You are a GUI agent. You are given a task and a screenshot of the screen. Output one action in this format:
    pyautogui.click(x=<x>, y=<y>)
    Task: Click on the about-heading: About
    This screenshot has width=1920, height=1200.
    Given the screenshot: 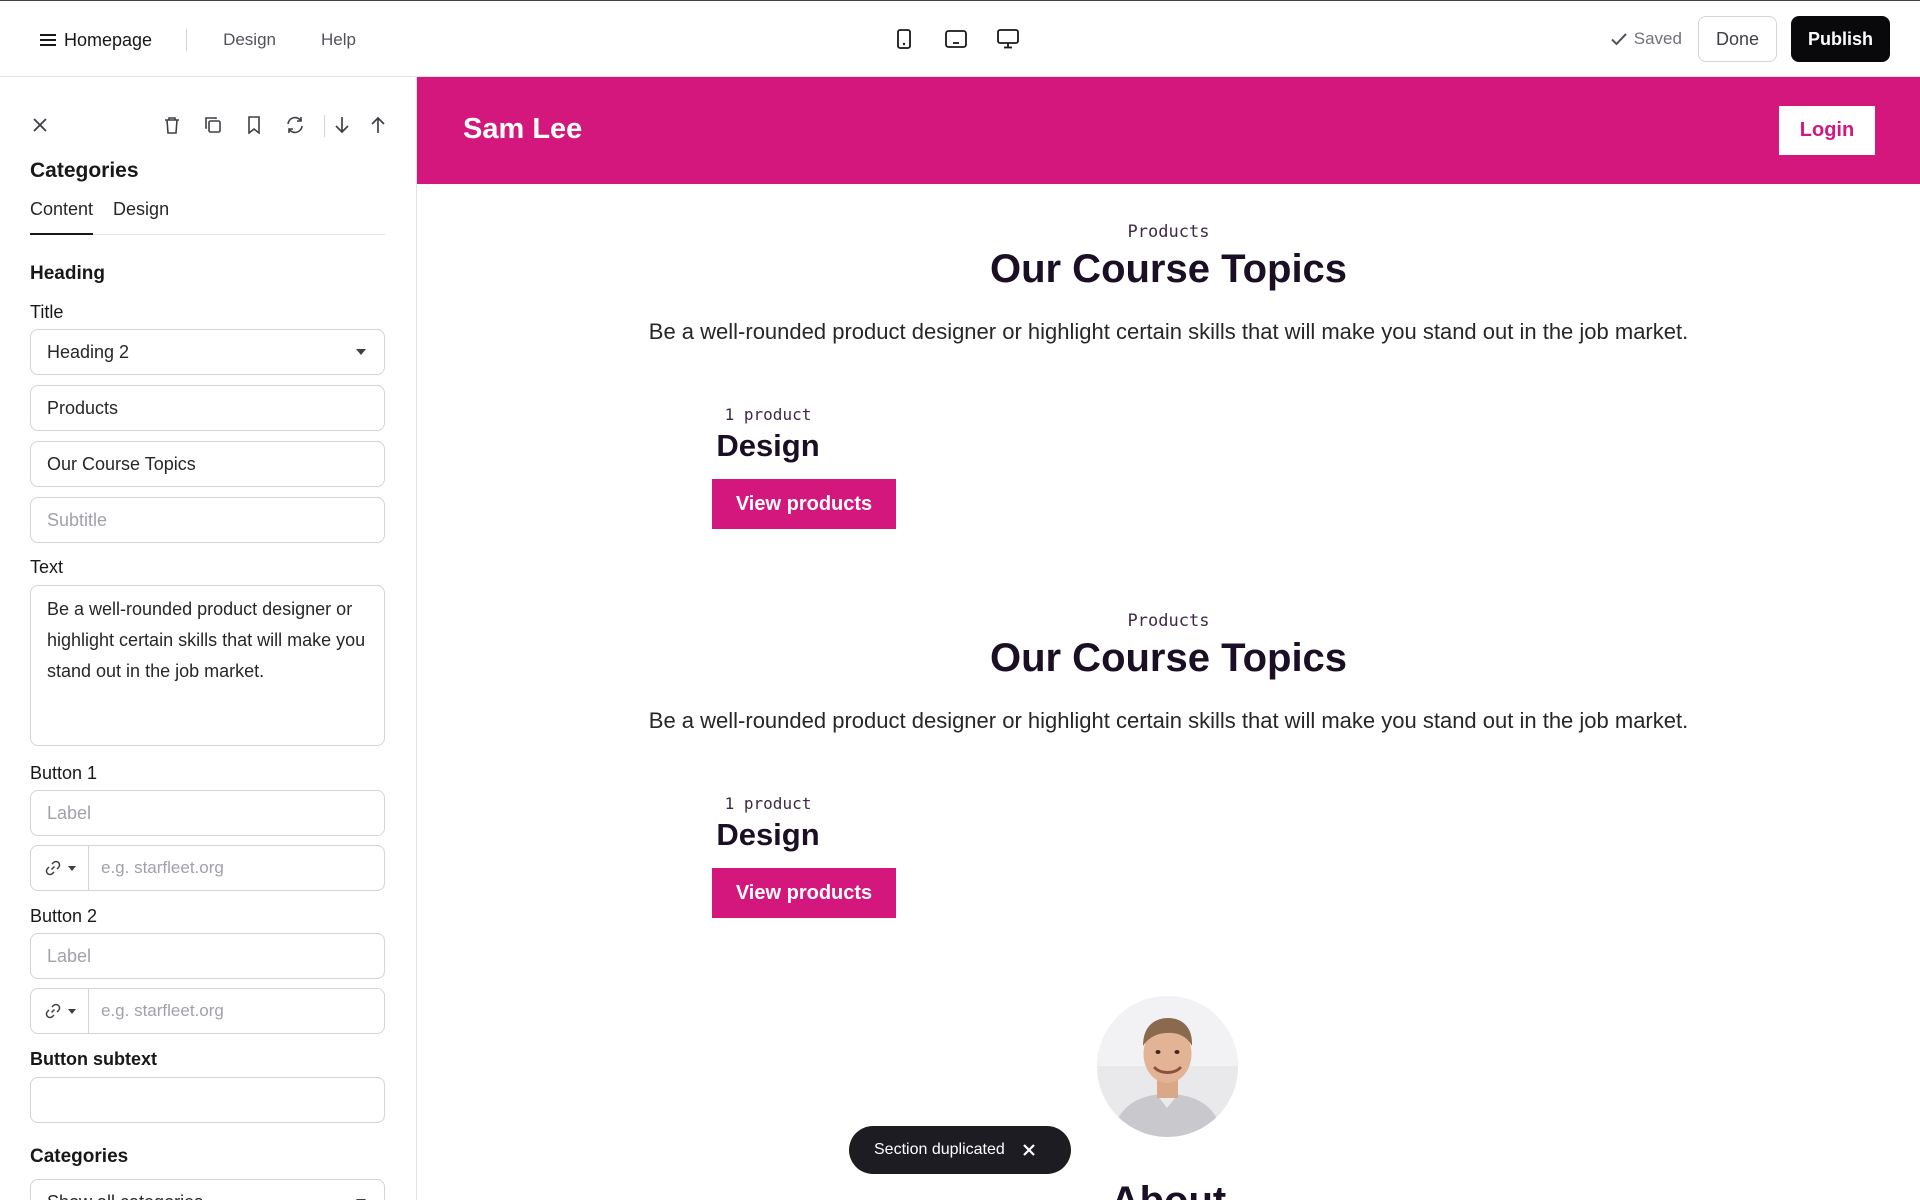 What is the action you would take?
    pyautogui.click(x=1168, y=1189)
    